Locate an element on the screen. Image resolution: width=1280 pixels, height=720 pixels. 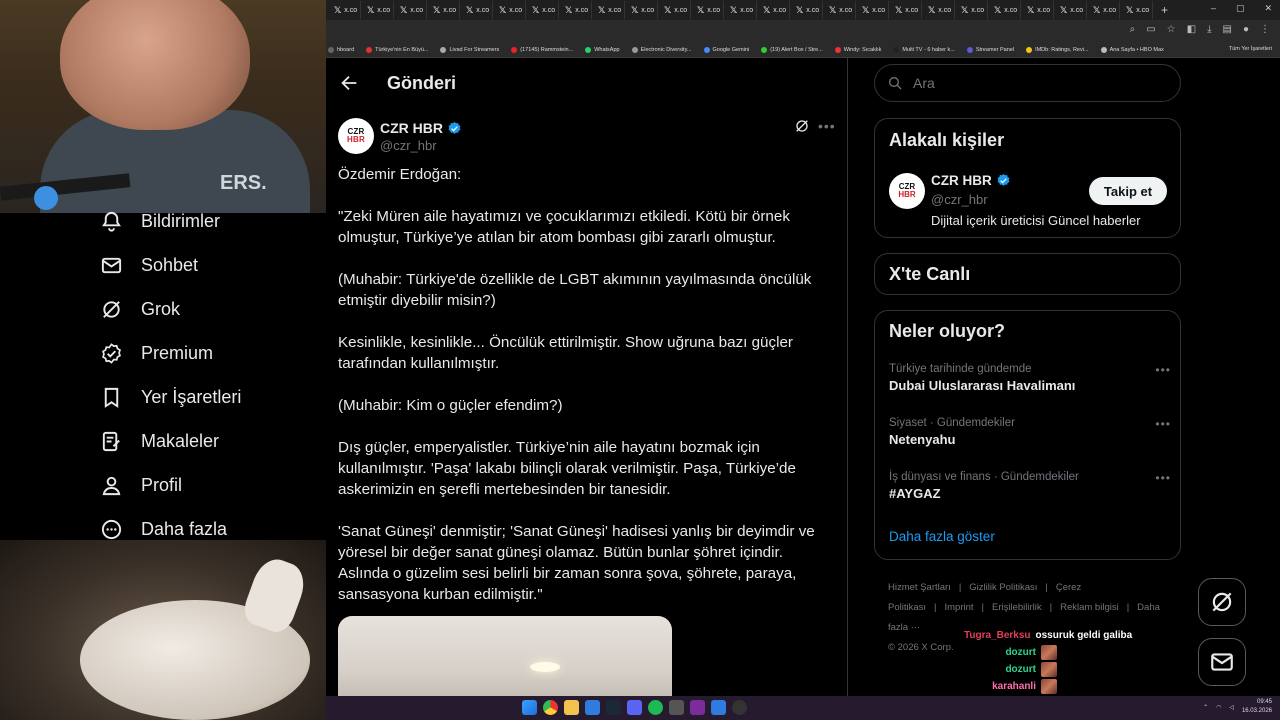
bookmark-item: Ana Sayfa • HBO Max is located at coordinates (1132, 49).